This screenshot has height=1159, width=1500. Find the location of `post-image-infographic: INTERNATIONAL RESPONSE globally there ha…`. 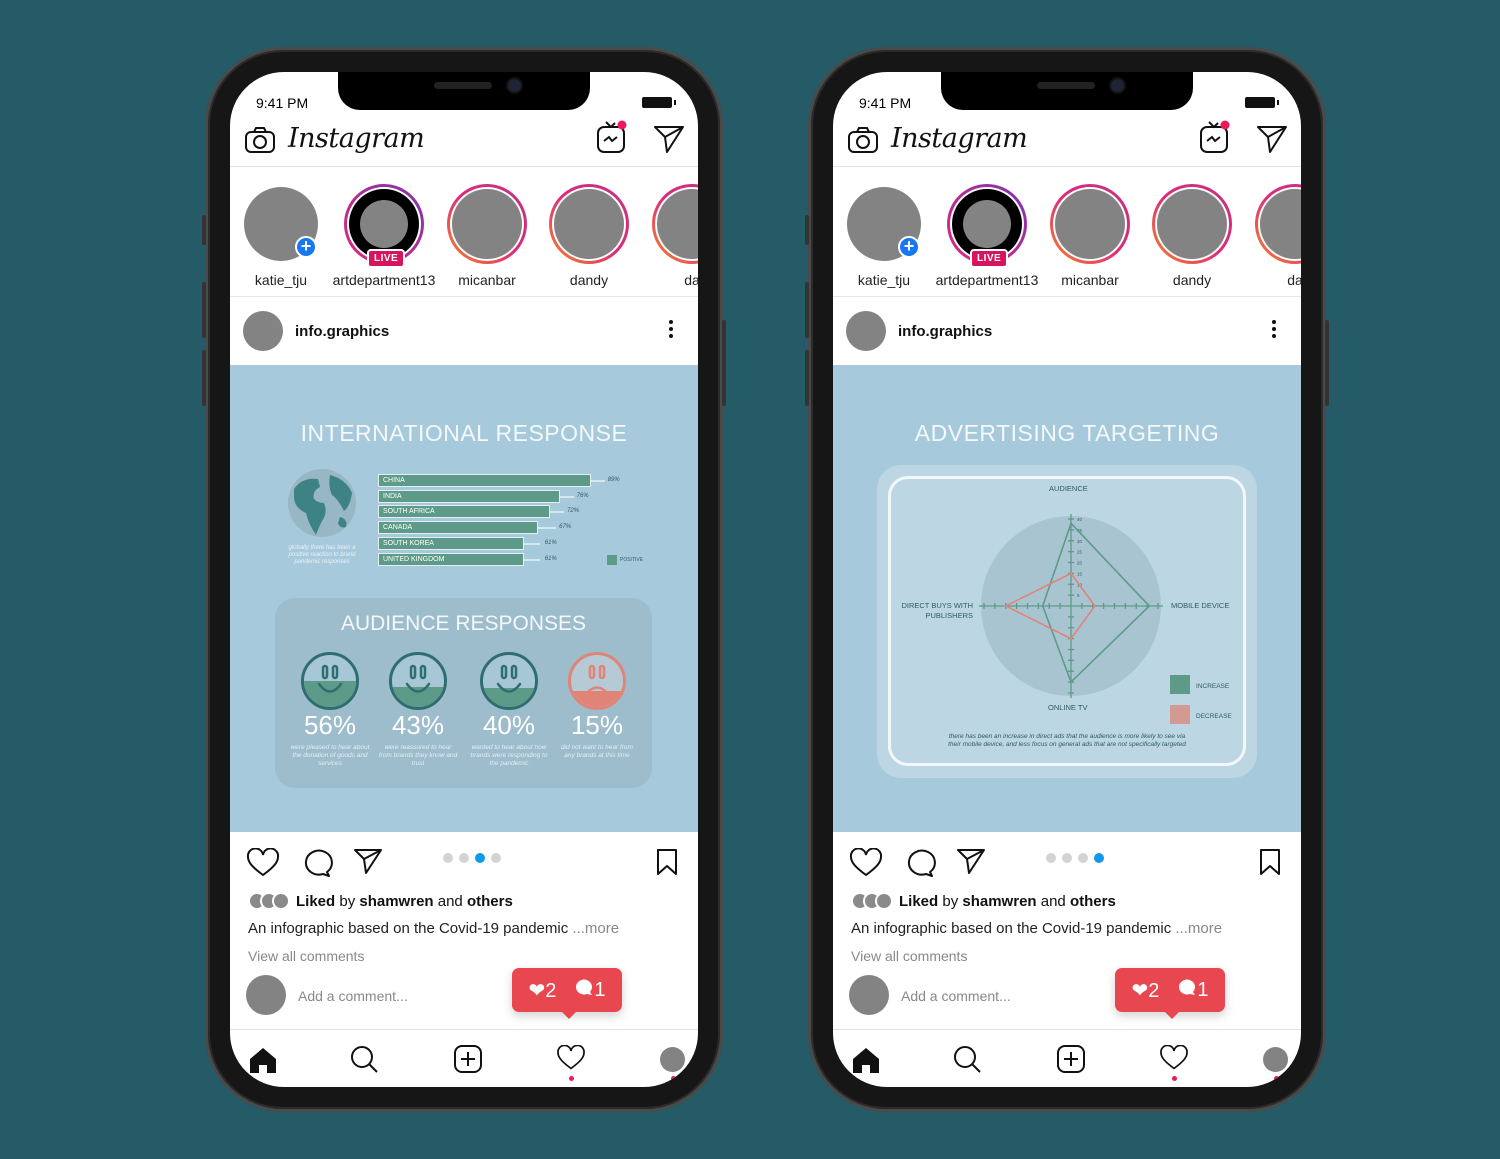

post-image-infographic: INTERNATIONAL RESPONSE globally there ha… is located at coordinates (464, 598).